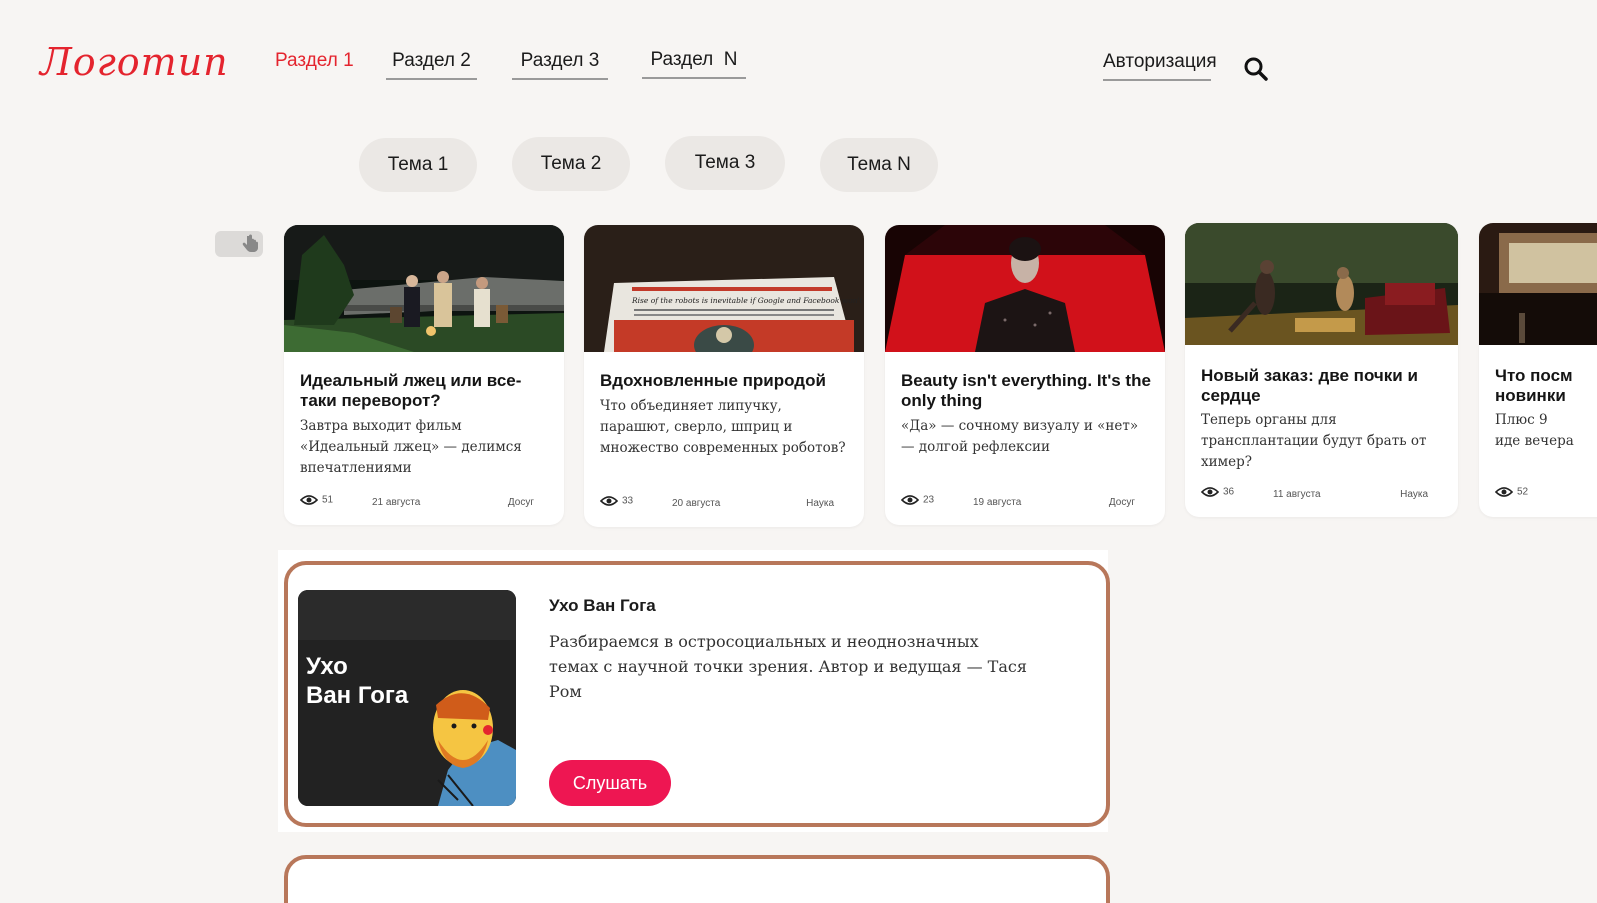  What do you see at coordinates (314, 64) in the screenshot?
I see `nav-item-section-1: Раздел 1` at bounding box center [314, 64].